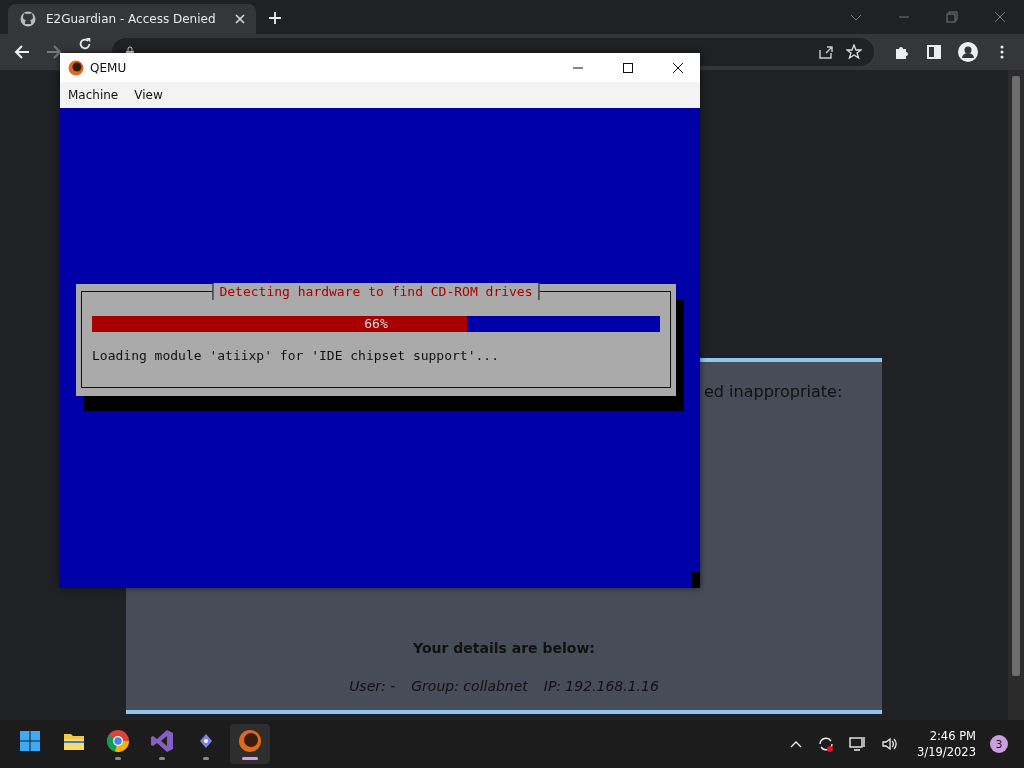 This screenshot has height=768, width=1024. I want to click on menu-item: Machine, so click(93, 95).